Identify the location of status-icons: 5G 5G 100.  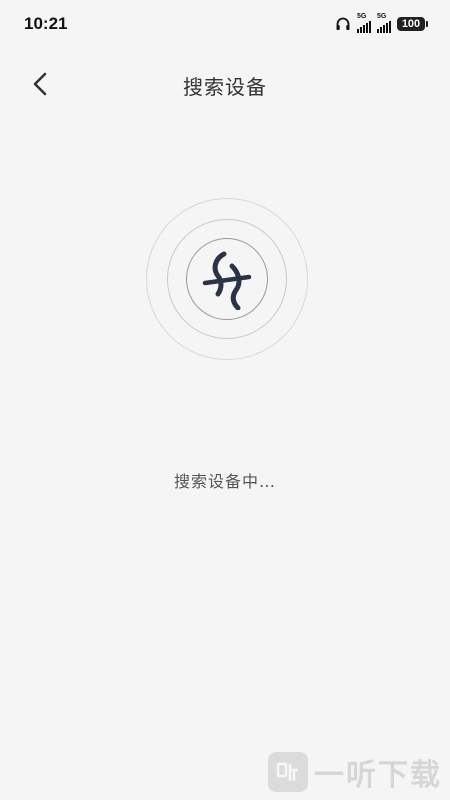
(381, 23).